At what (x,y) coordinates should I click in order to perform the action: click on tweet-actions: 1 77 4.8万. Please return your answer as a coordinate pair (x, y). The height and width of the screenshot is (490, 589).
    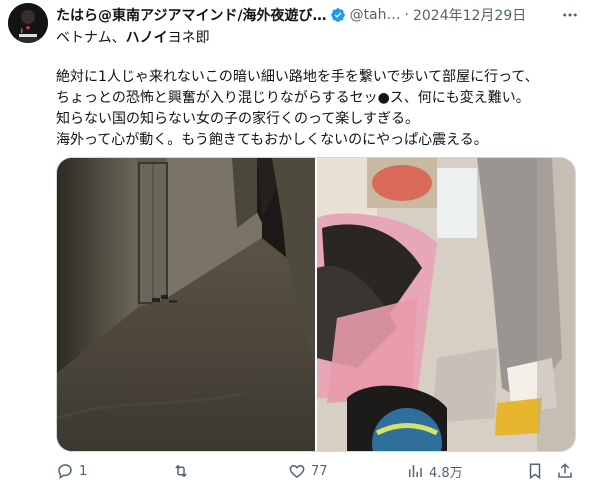
    Looking at the image, I should click on (316, 471).